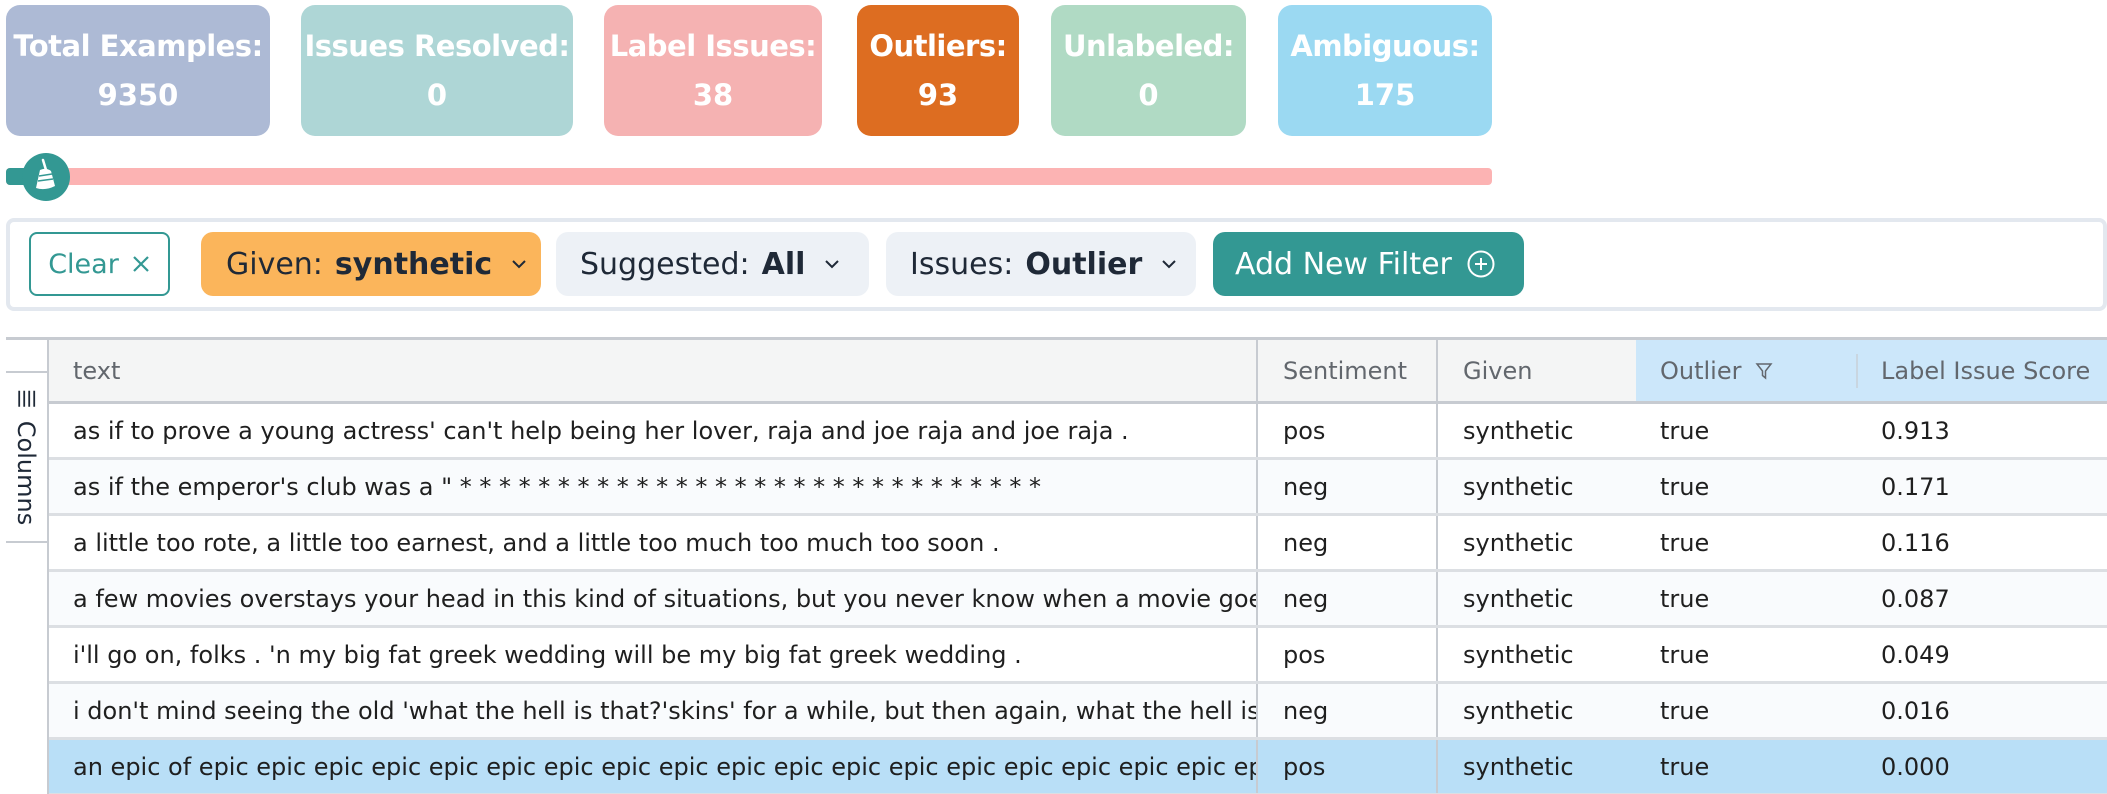  I want to click on header-sentiment: Sentiment, so click(1347, 370).